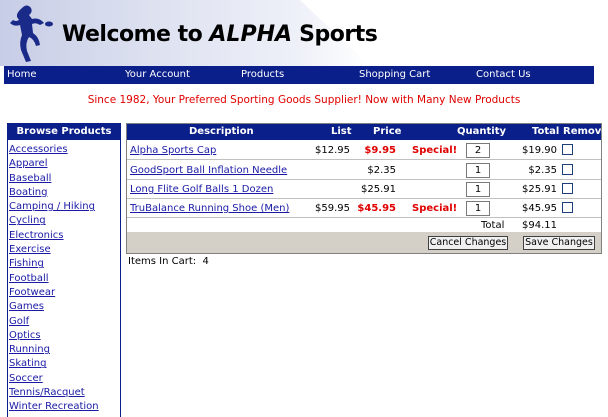  I want to click on category-item: Apparel, so click(64, 164).